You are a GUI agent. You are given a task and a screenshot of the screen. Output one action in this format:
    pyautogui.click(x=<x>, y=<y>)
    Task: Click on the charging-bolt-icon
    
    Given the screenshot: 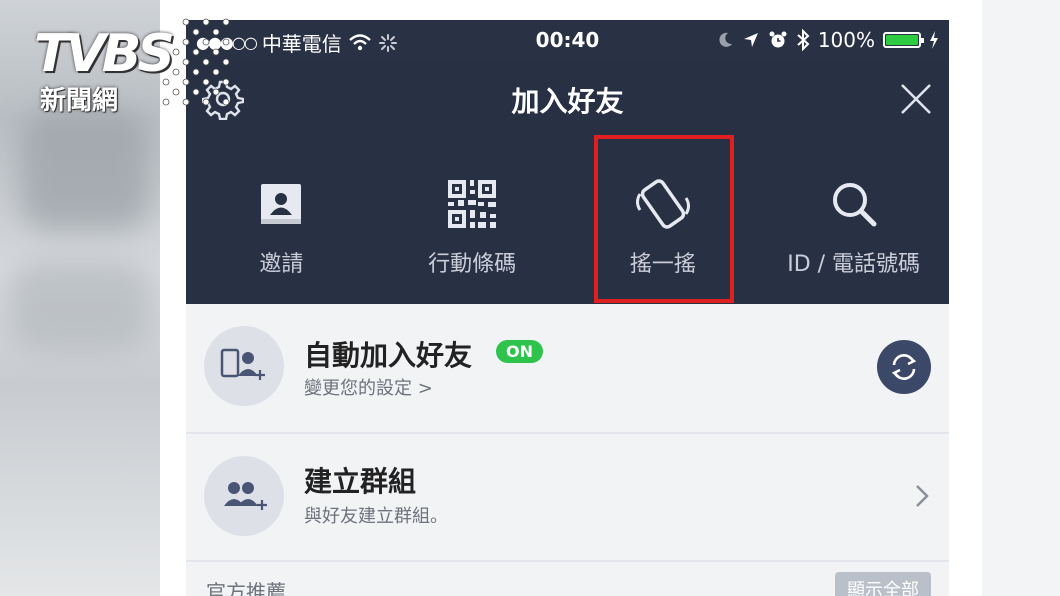 What is the action you would take?
    pyautogui.click(x=934, y=40)
    